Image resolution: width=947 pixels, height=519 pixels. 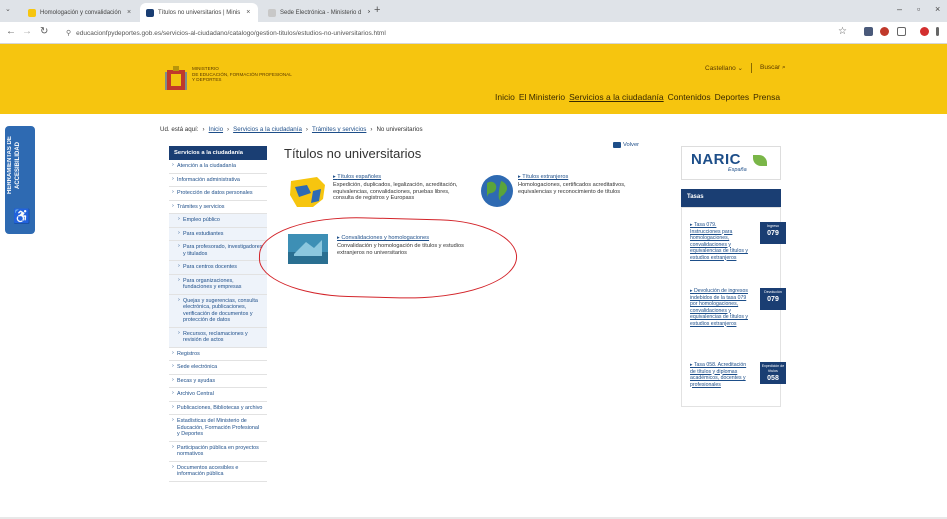 I want to click on badge-label: Ingreso, so click(x=773, y=226).